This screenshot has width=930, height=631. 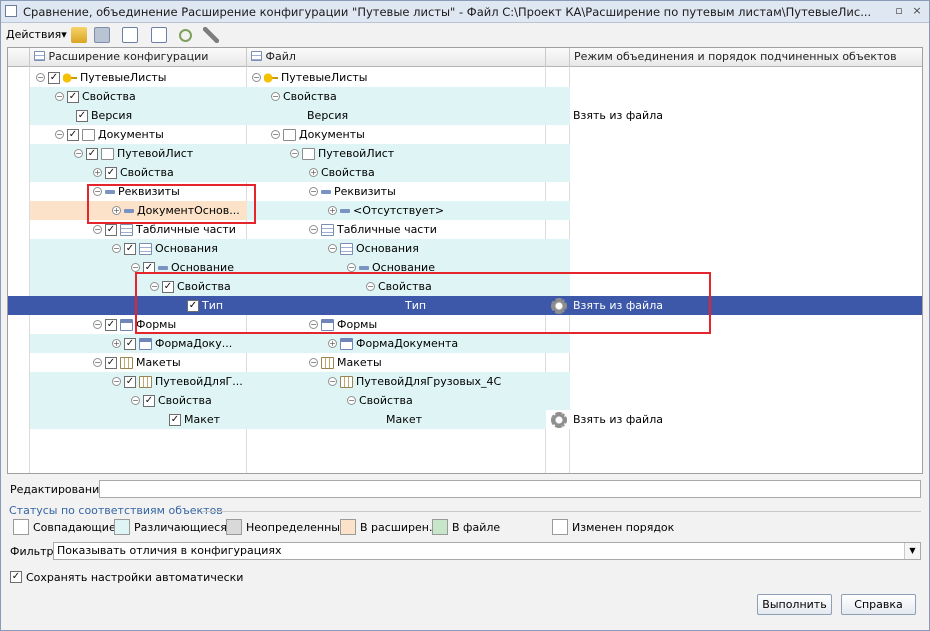 What do you see at coordinates (16, 577) in the screenshot?
I see `autosave-checkbox: ✓` at bounding box center [16, 577].